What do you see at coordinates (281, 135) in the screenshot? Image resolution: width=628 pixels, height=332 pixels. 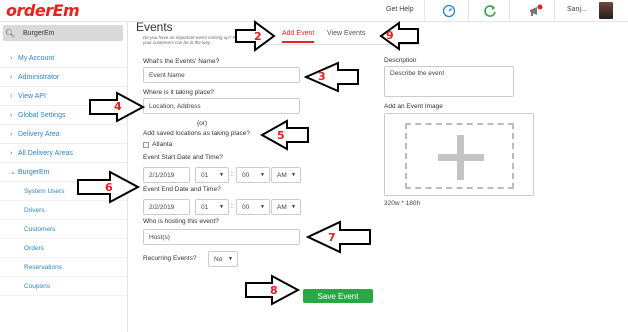 I see `annotation-number-5: 5` at bounding box center [281, 135].